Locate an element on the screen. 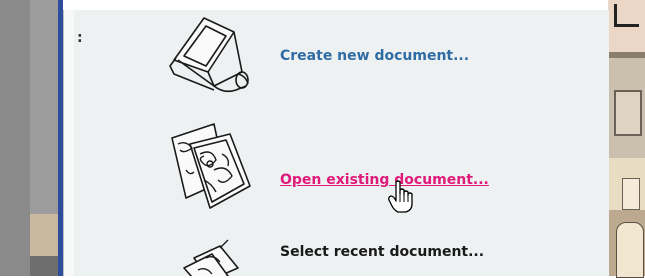 Image resolution: width=645 pixels, height=278 pixels. hand-cursor-icon is located at coordinates (400, 196).